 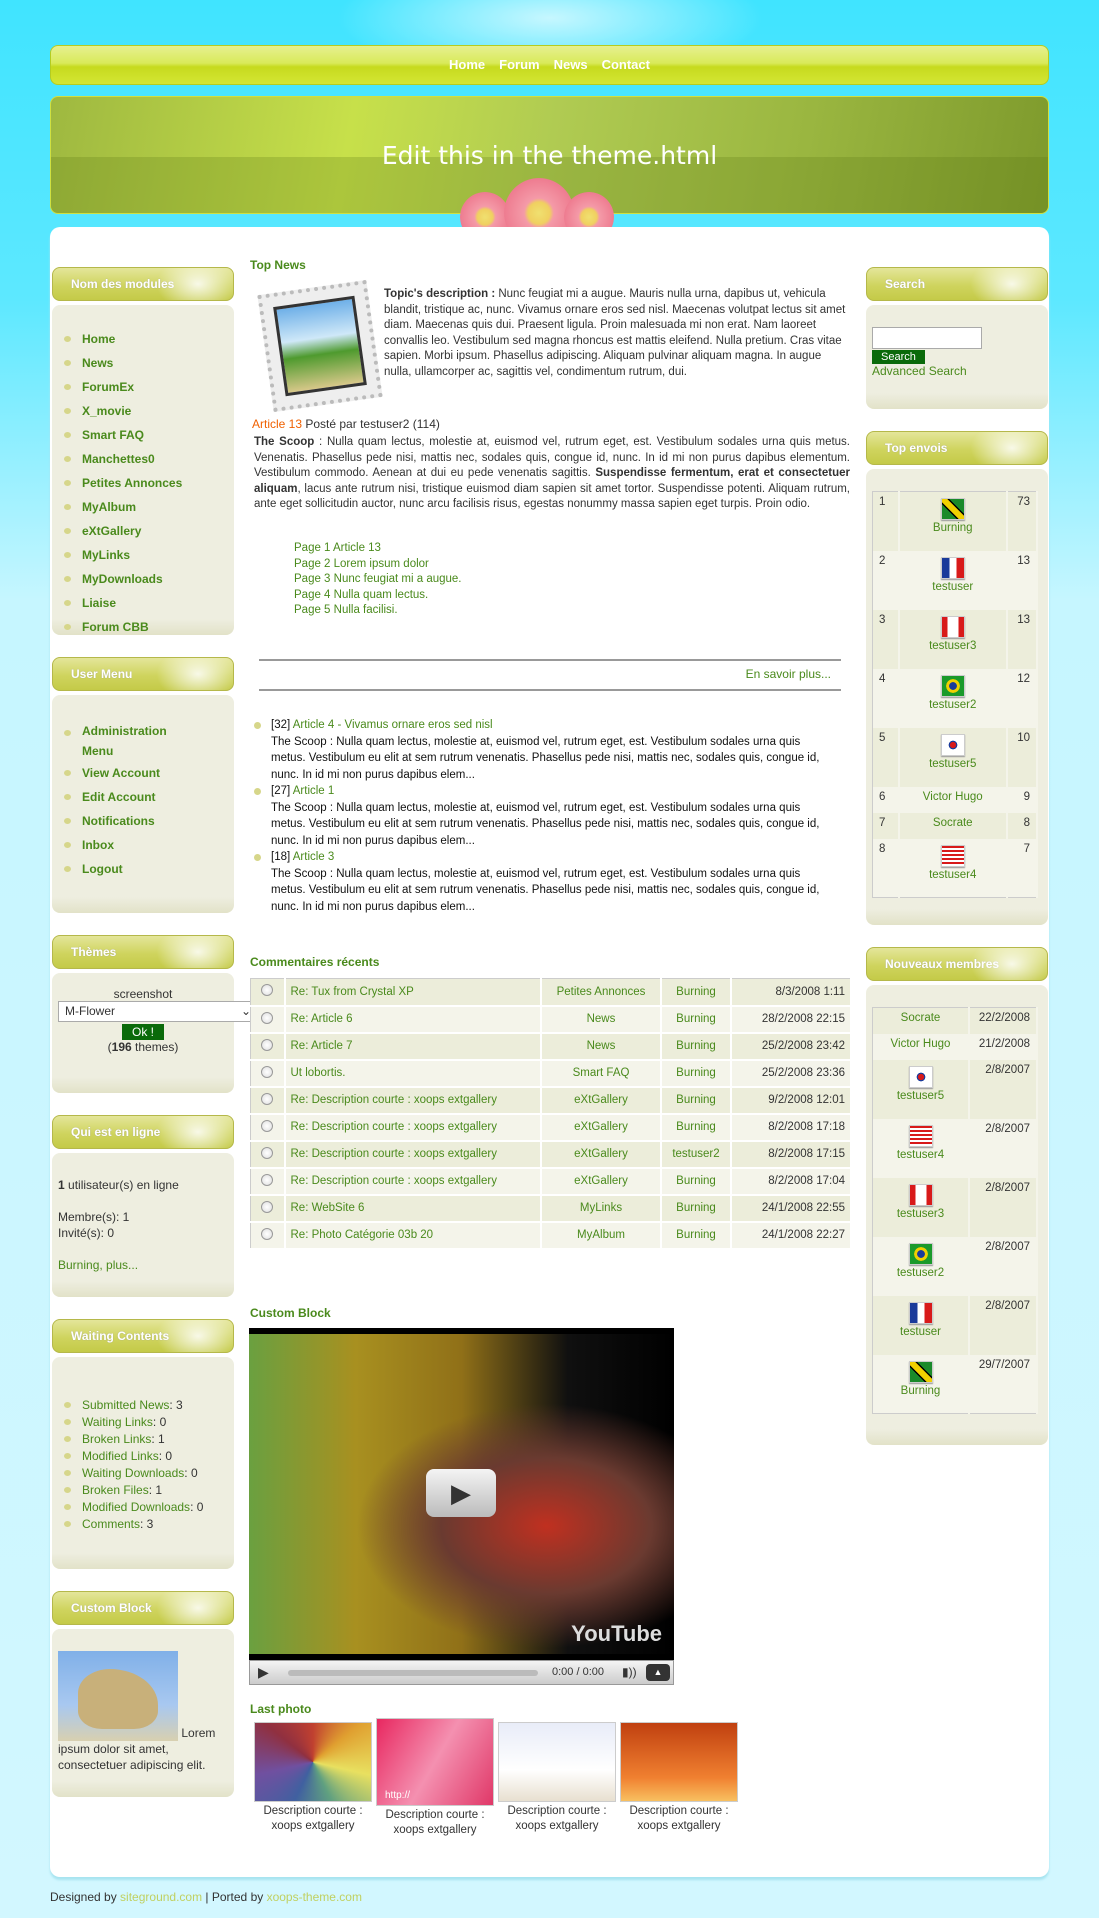 I want to click on sidebar-item: Manchettes0, so click(x=143, y=459).